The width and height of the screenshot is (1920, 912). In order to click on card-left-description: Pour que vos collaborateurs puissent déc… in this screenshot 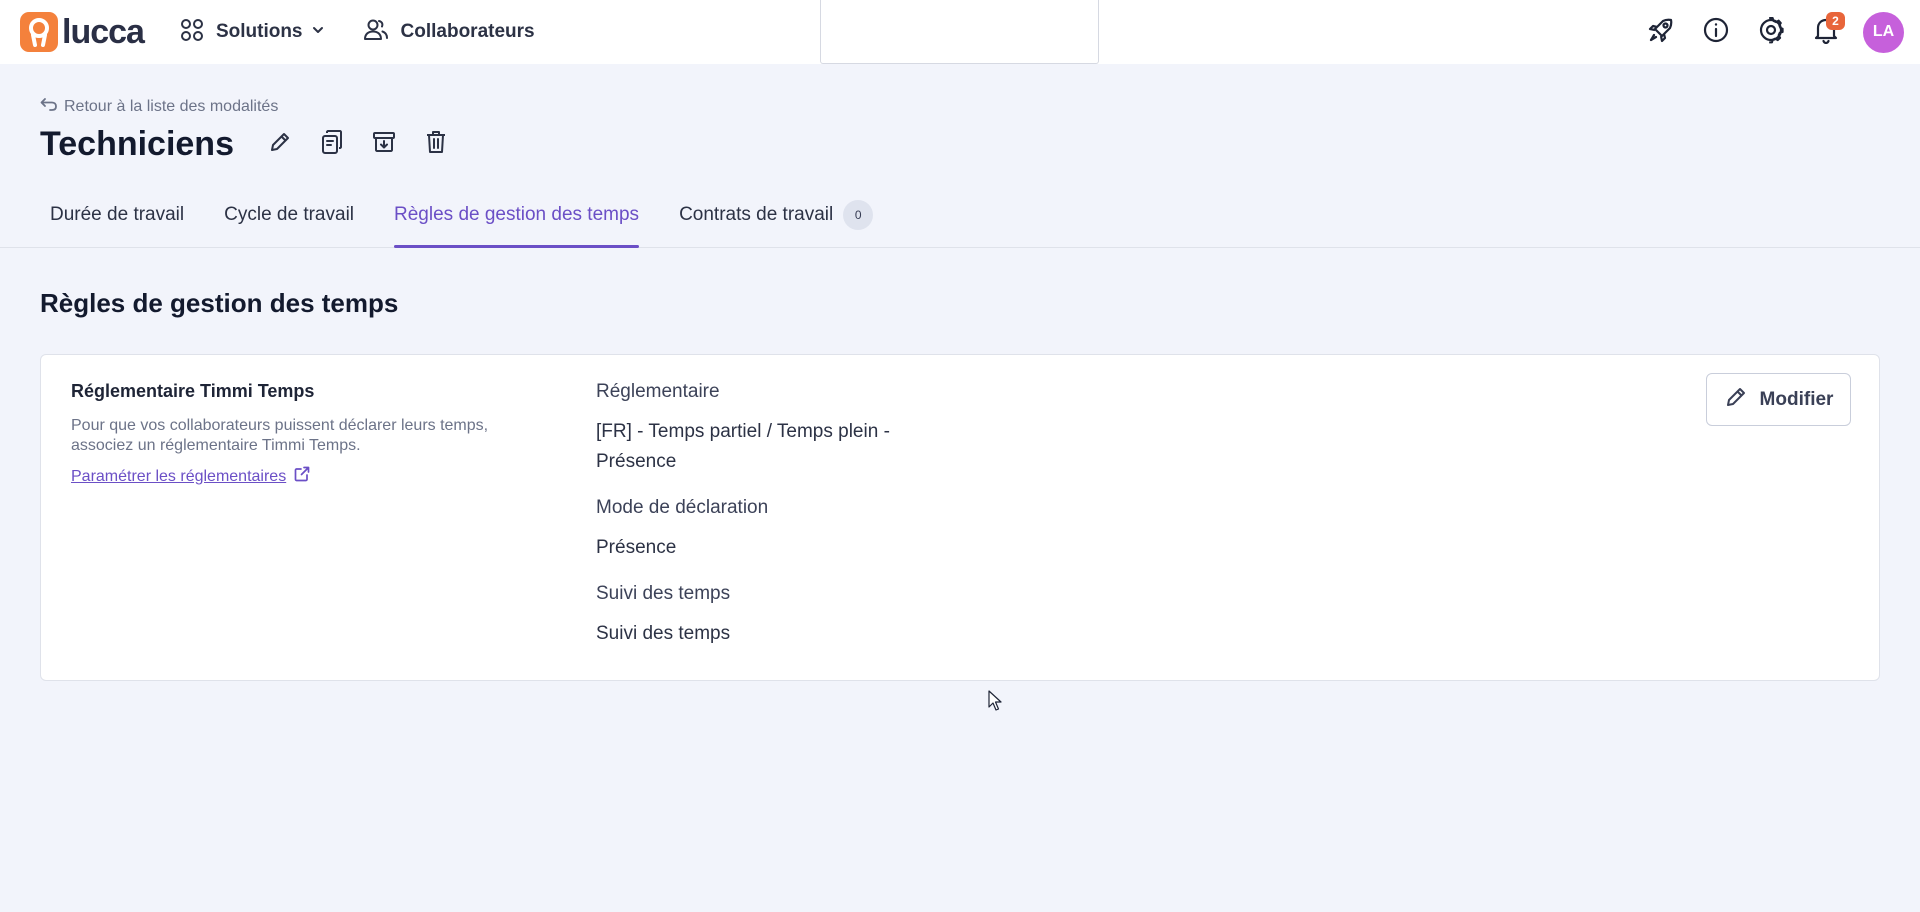, I will do `click(280, 435)`.